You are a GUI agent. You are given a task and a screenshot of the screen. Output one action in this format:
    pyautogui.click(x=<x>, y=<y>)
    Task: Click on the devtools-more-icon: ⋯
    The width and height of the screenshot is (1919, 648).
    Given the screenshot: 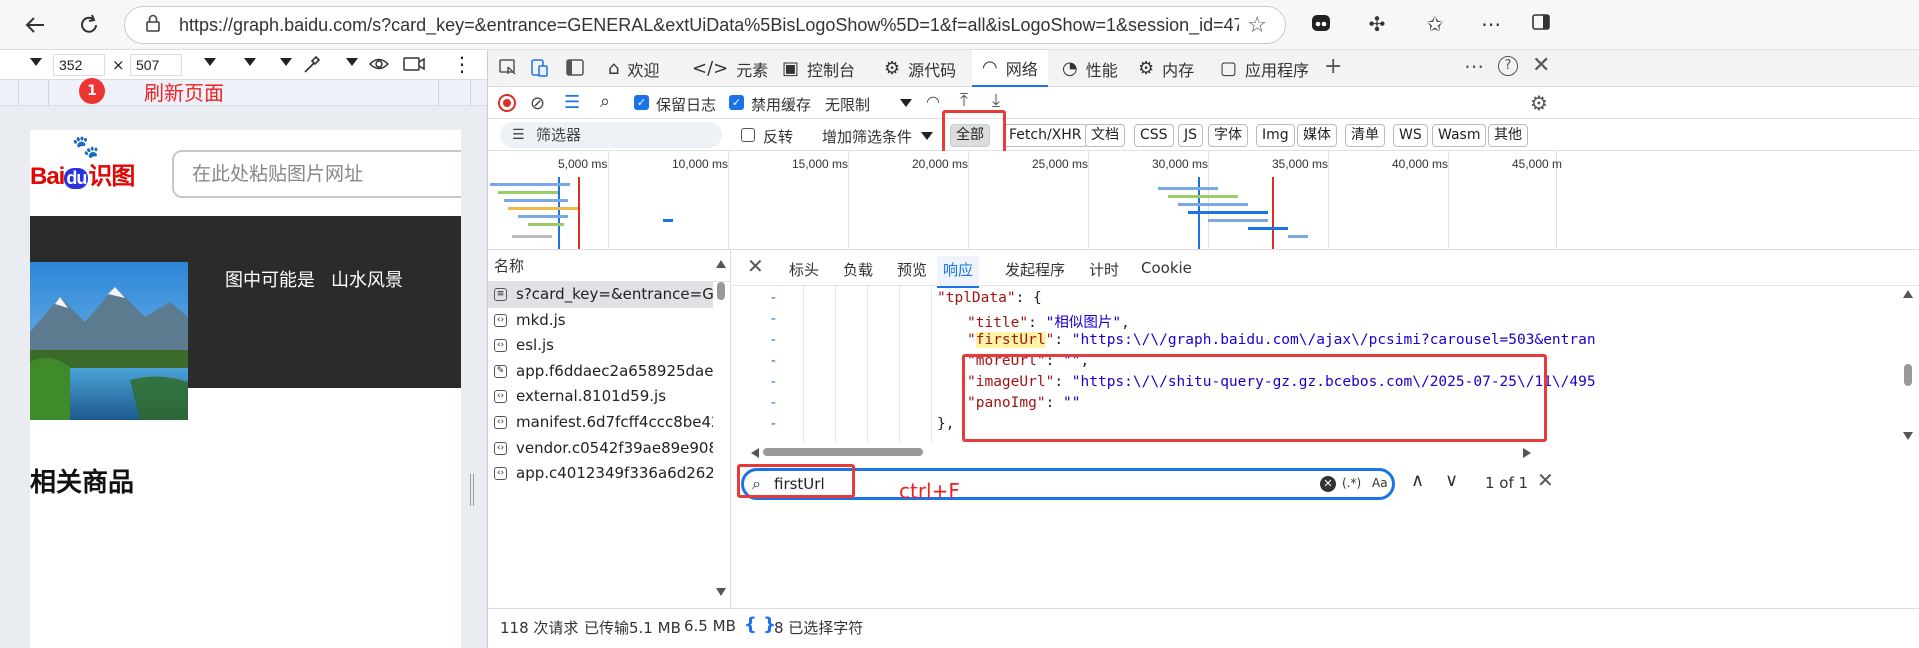 What is the action you would take?
    pyautogui.click(x=1474, y=66)
    